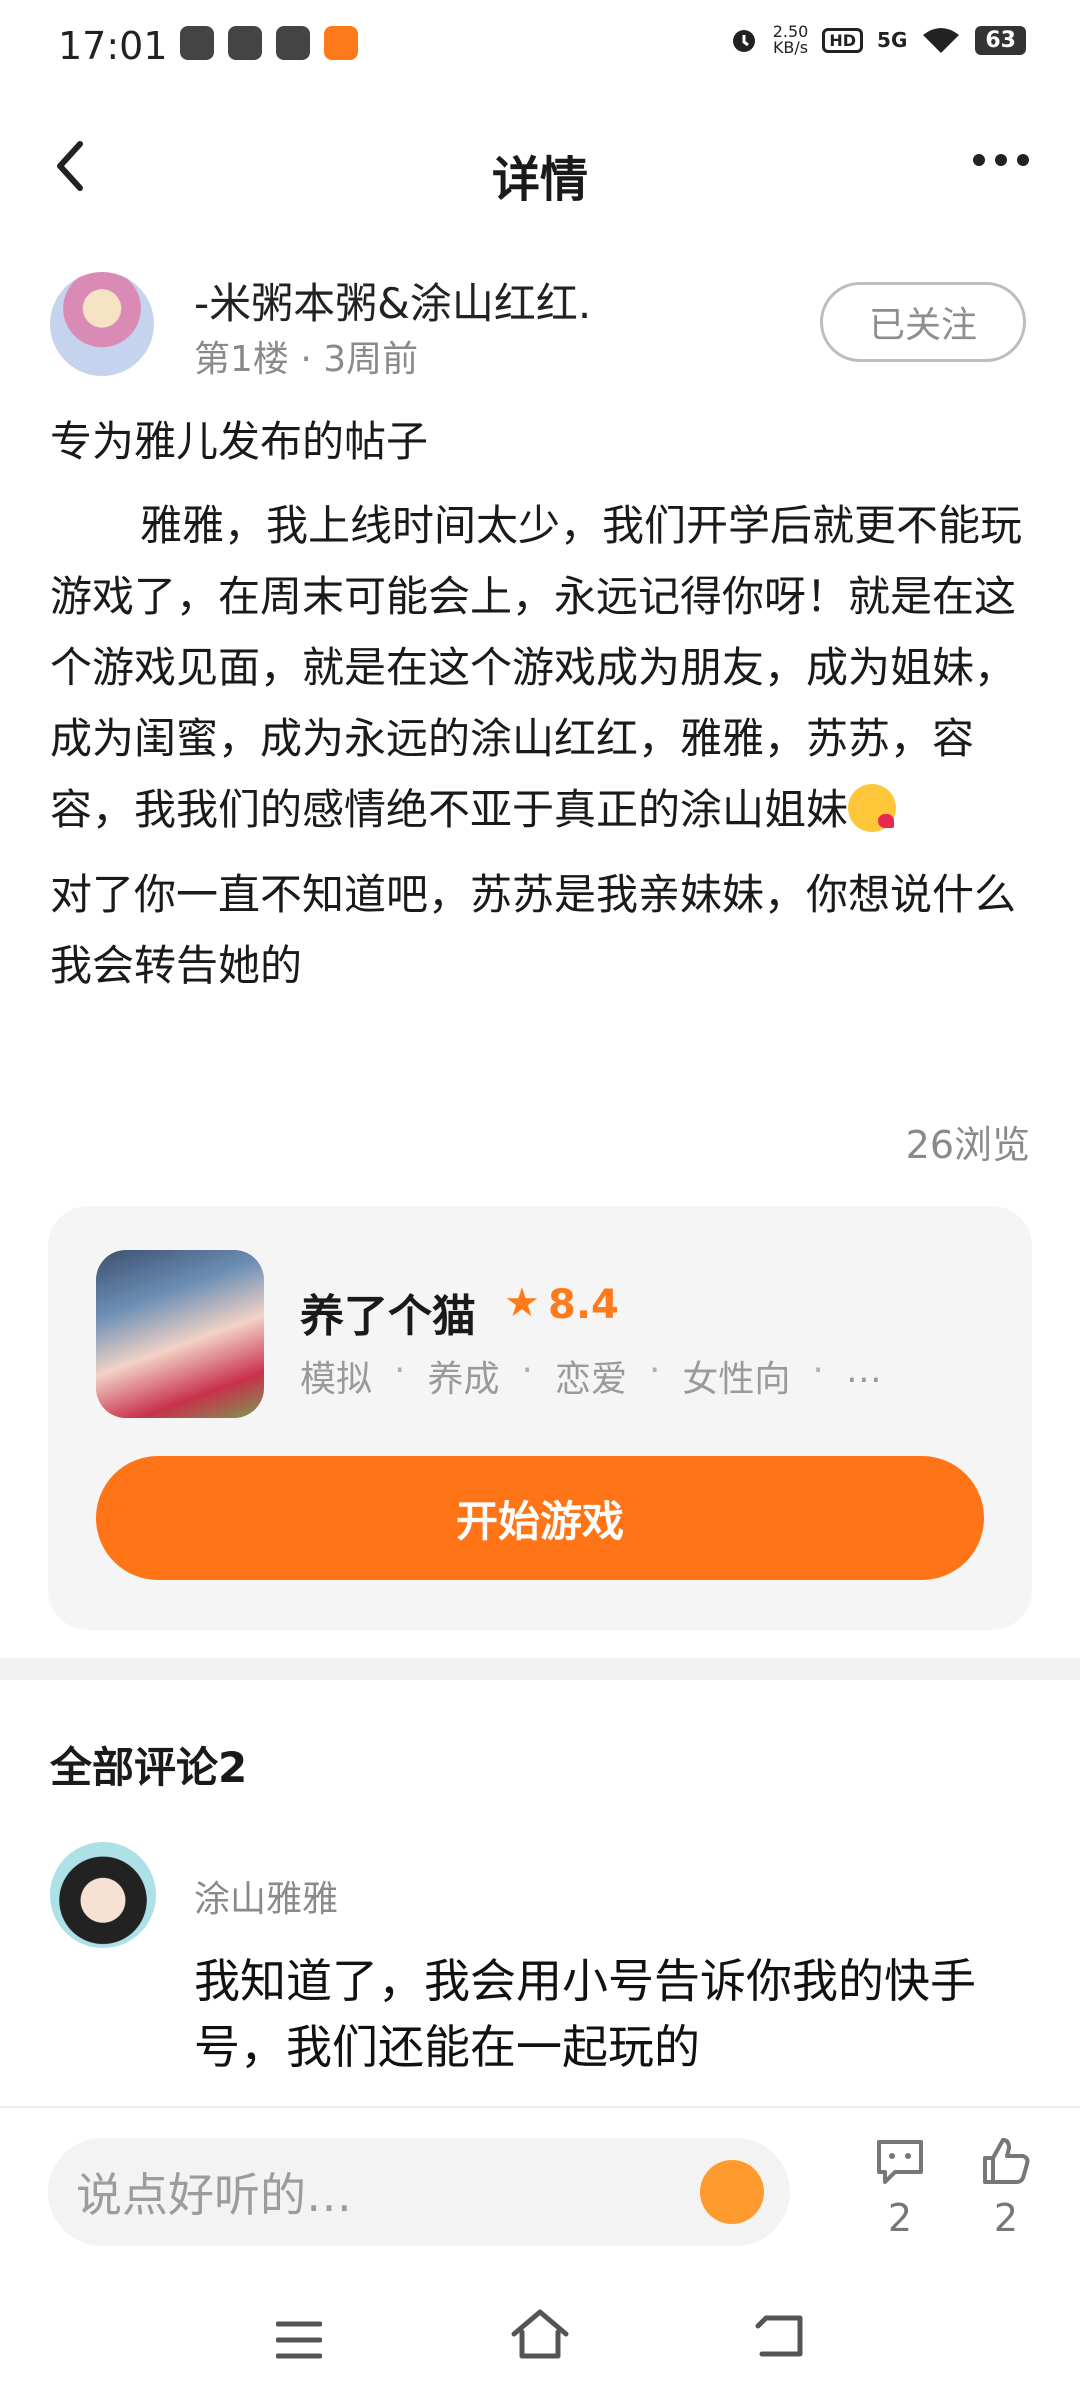 This screenshot has width=1080, height=2406. What do you see at coordinates (1000, 40) in the screenshot?
I see `battery-level: 63` at bounding box center [1000, 40].